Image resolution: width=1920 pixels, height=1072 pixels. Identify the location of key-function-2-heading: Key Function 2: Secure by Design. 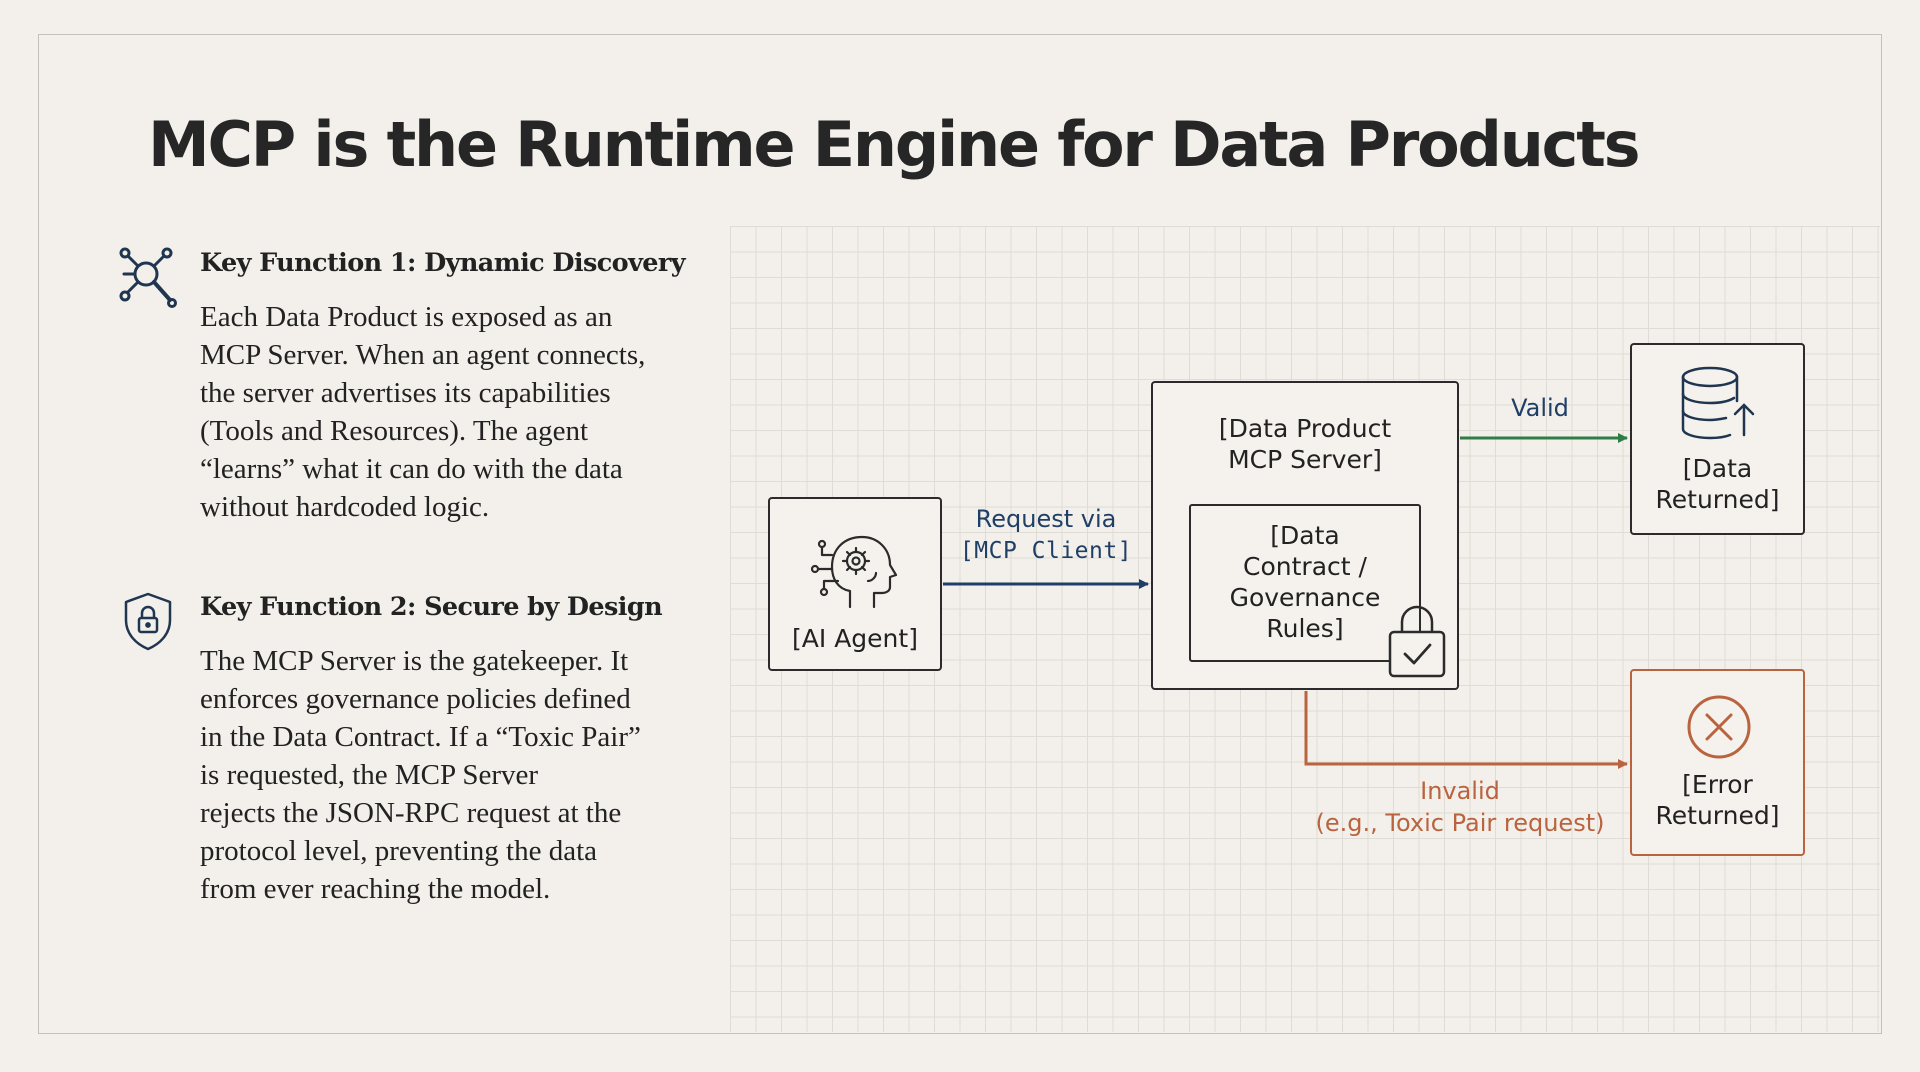
(431, 607).